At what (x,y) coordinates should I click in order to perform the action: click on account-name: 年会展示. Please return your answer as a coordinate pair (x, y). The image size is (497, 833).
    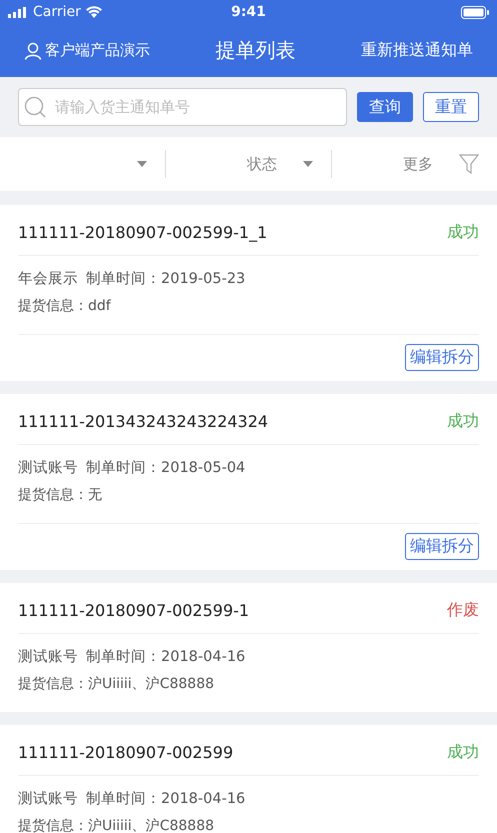
    Looking at the image, I should click on (48, 279).